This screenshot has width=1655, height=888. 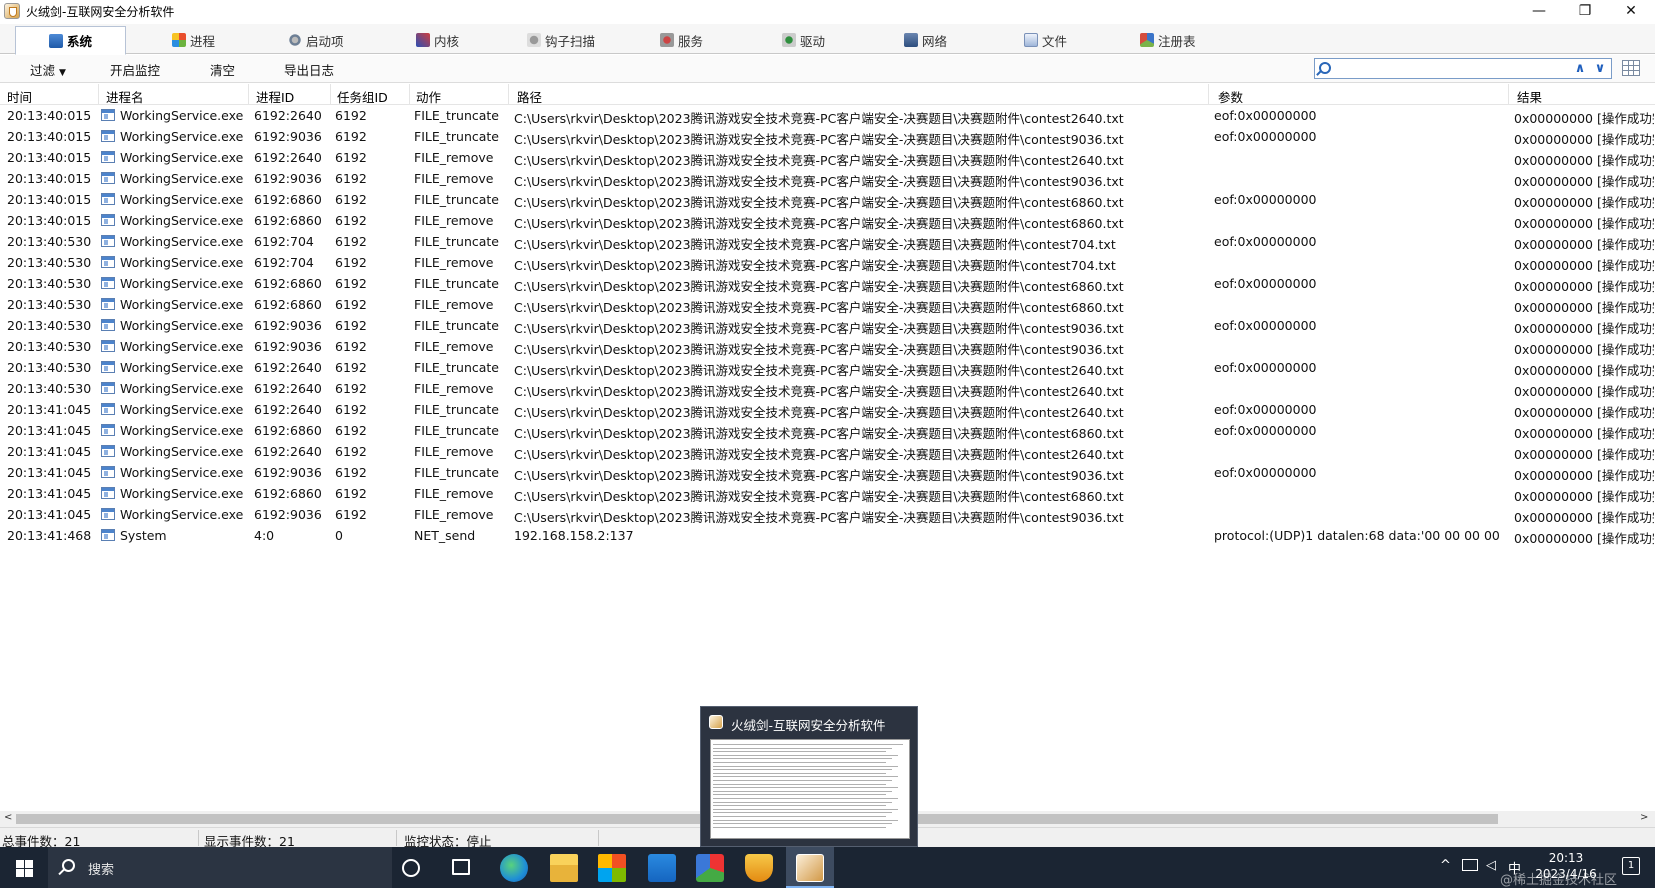 What do you see at coordinates (437, 40) in the screenshot?
I see `tab-kernel: 内核` at bounding box center [437, 40].